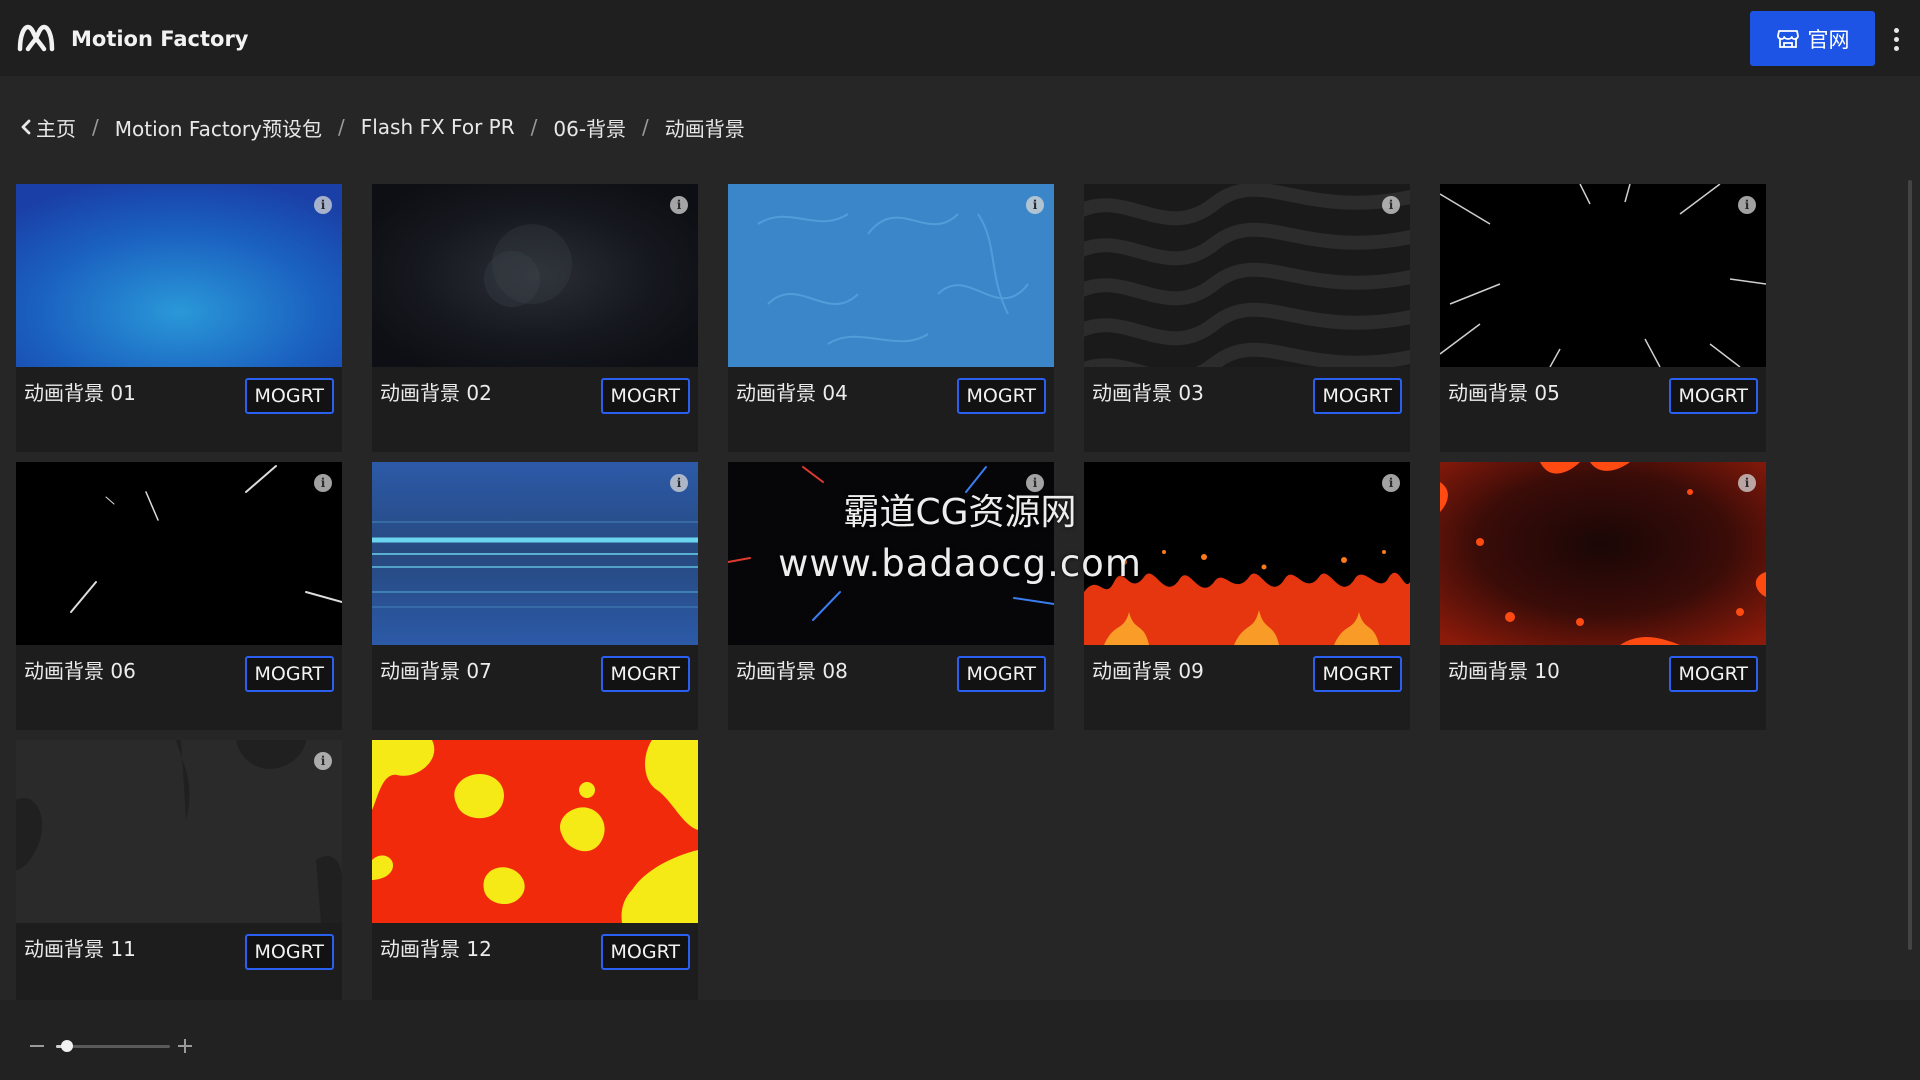 This screenshot has width=1920, height=1080. What do you see at coordinates (26, 127) in the screenshot?
I see `chevron-left-icon` at bounding box center [26, 127].